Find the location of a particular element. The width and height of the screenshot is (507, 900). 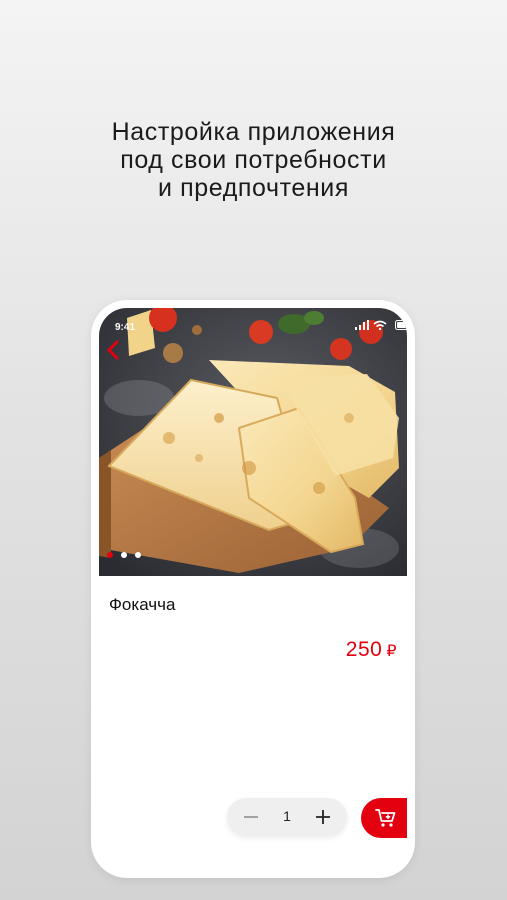

price-value: 250 is located at coordinates (364, 649).